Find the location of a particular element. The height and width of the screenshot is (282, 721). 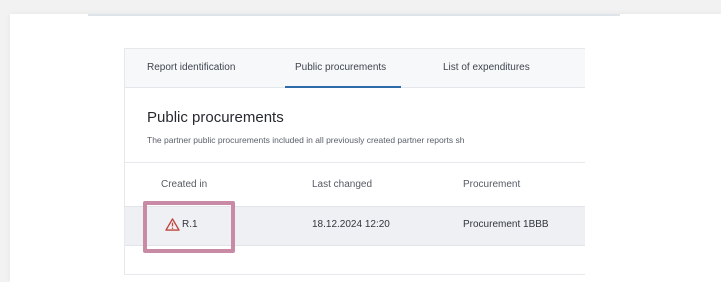

tab-list-of-expenditures: List of expenditures is located at coordinates (486, 68).